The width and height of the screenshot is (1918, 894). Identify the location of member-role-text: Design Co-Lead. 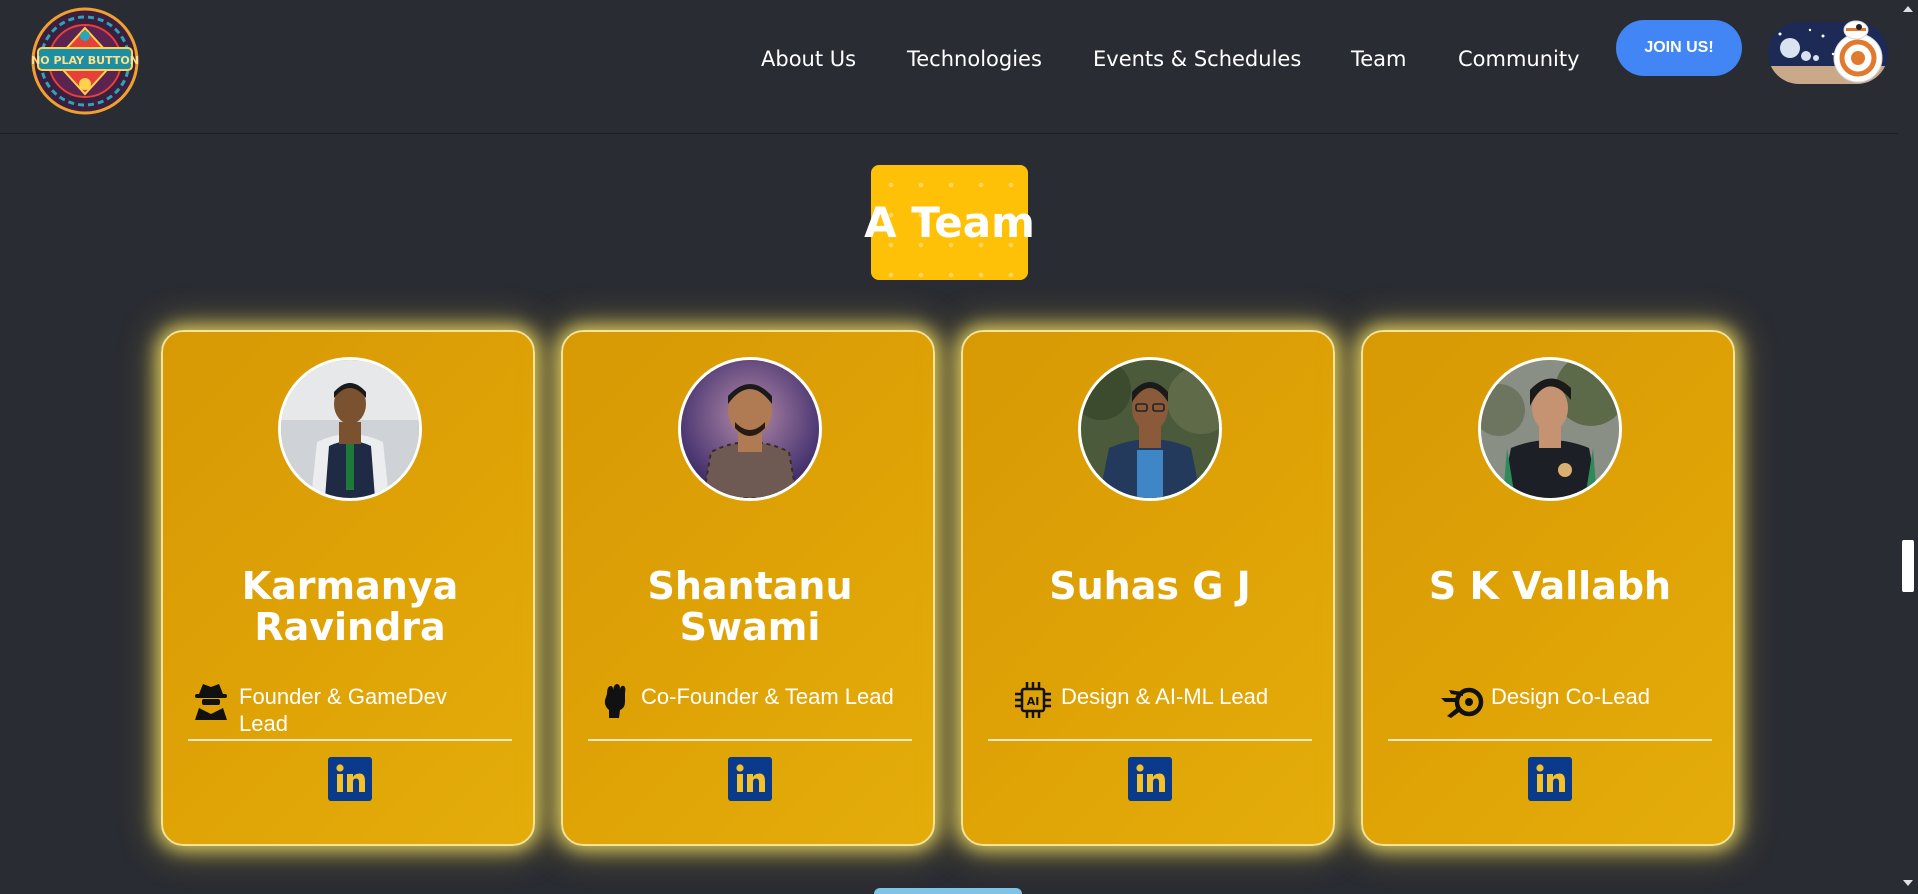
(1570, 696).